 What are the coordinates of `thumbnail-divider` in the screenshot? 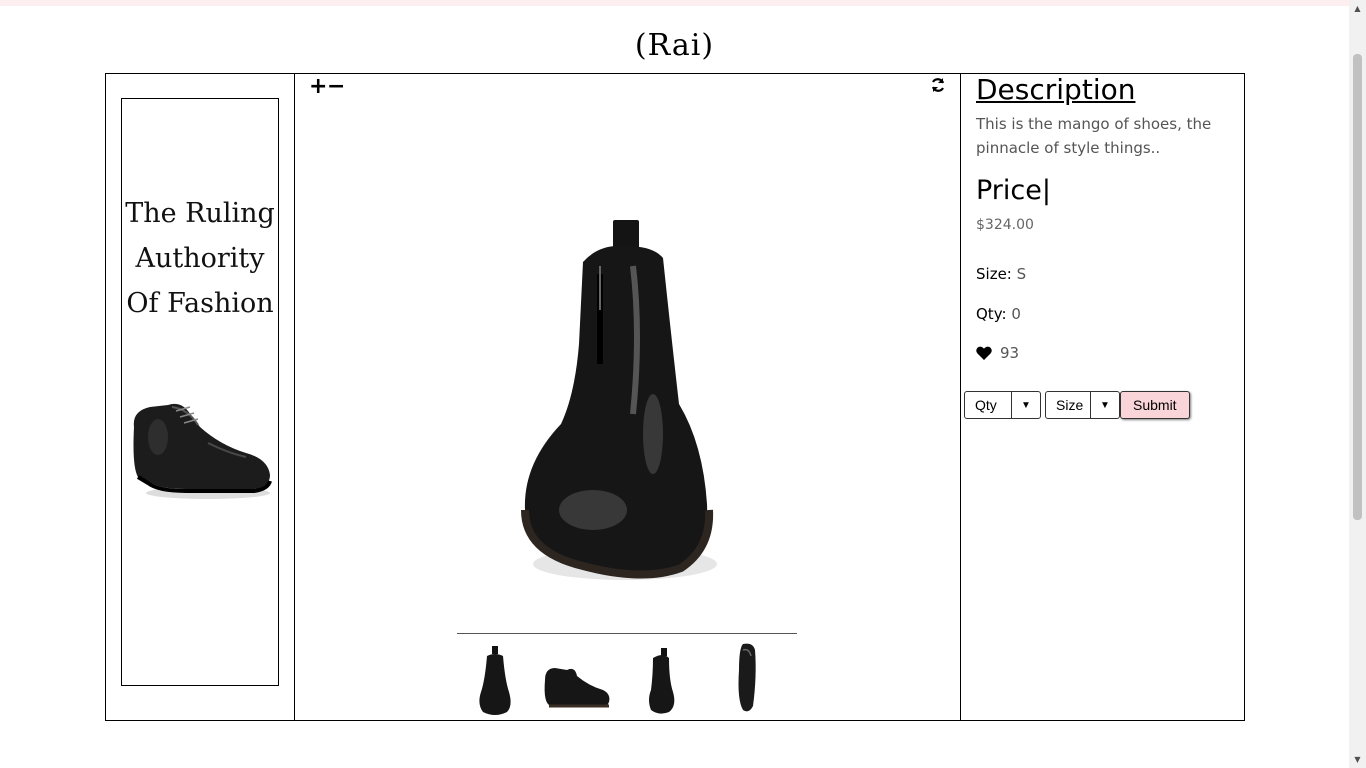 It's located at (627, 633).